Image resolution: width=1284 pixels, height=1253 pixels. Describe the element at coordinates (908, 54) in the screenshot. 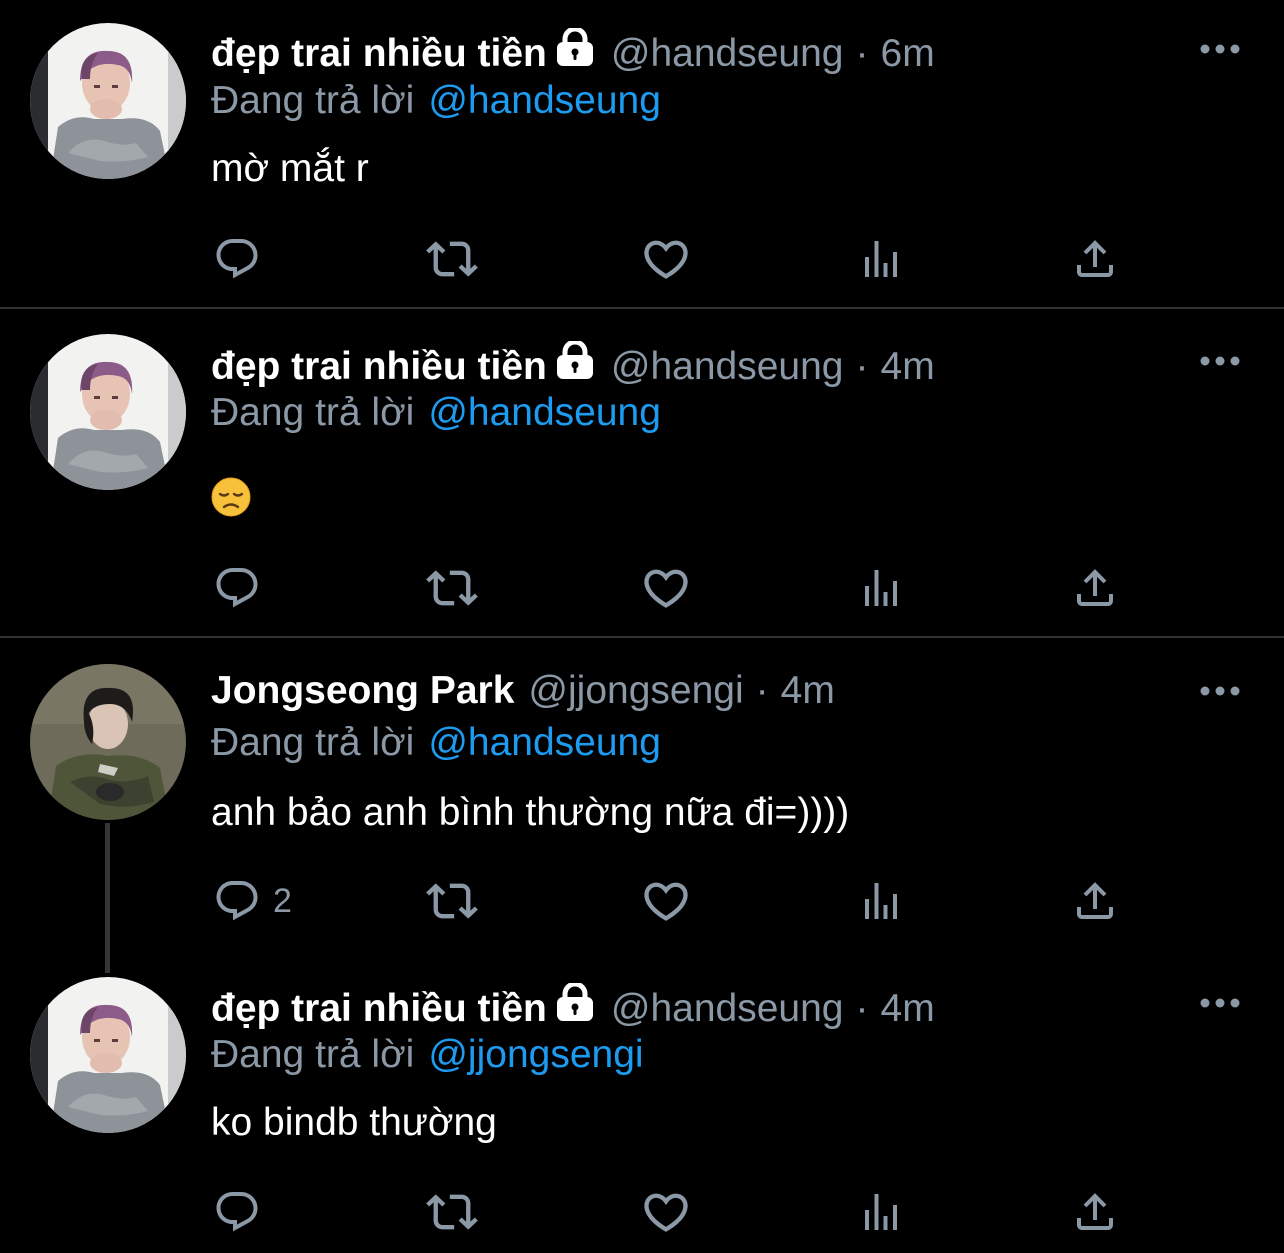

I see `timestamp: 6m` at that location.